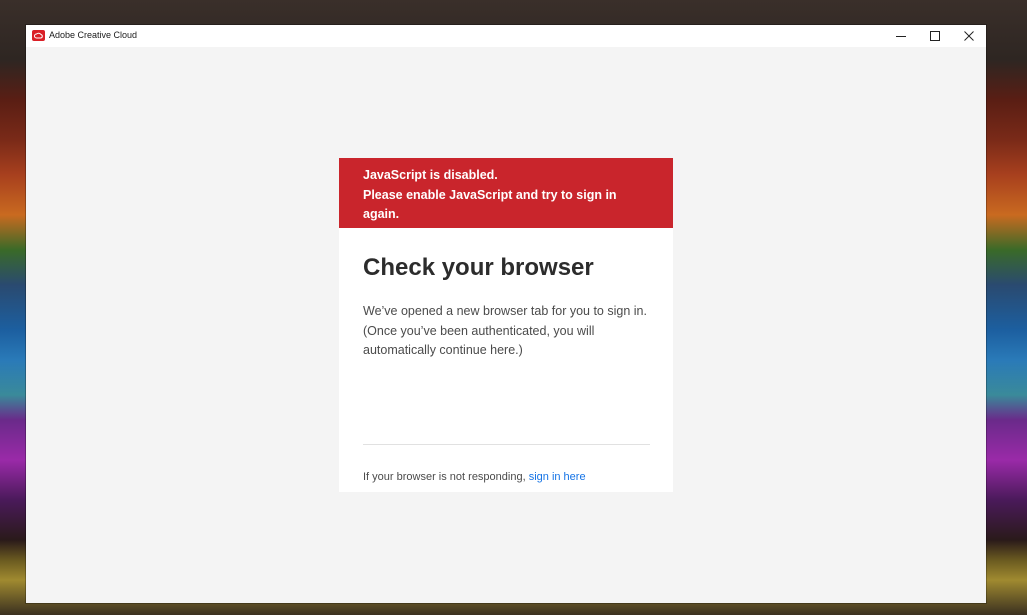  I want to click on close-button, so click(969, 36).